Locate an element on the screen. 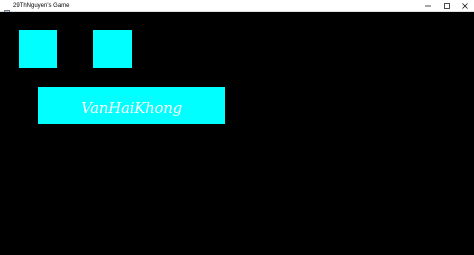 The width and height of the screenshot is (474, 255). cyan-block-left is located at coordinates (38, 49).